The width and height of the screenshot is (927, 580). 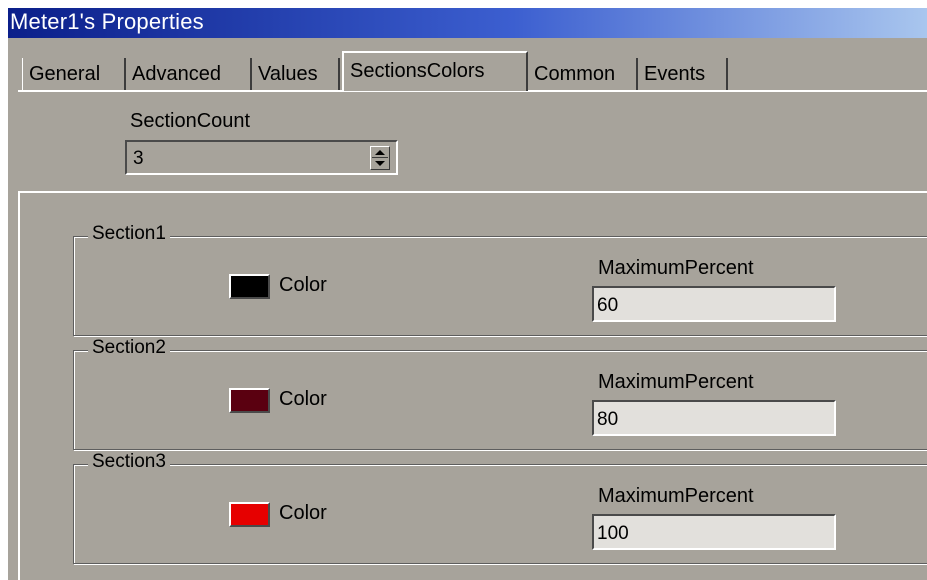 What do you see at coordinates (303, 285) in the screenshot?
I see `section1-color-label: Color` at bounding box center [303, 285].